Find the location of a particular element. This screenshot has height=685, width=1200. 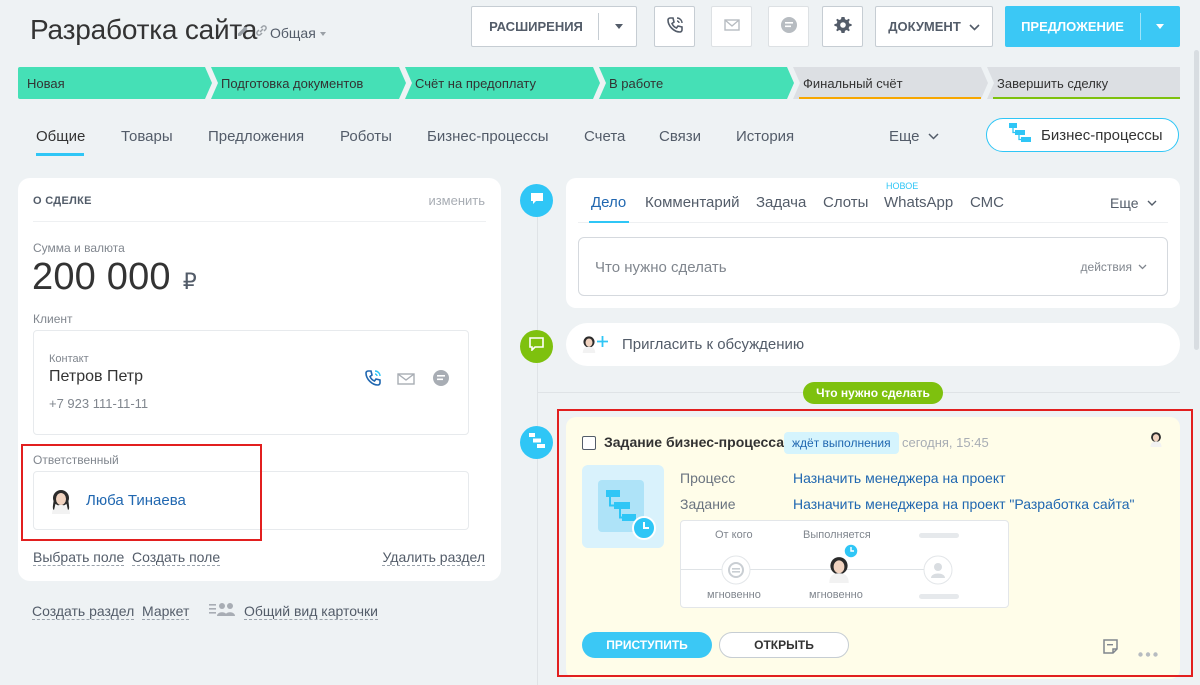

tab-robots: Роботы is located at coordinates (366, 136).